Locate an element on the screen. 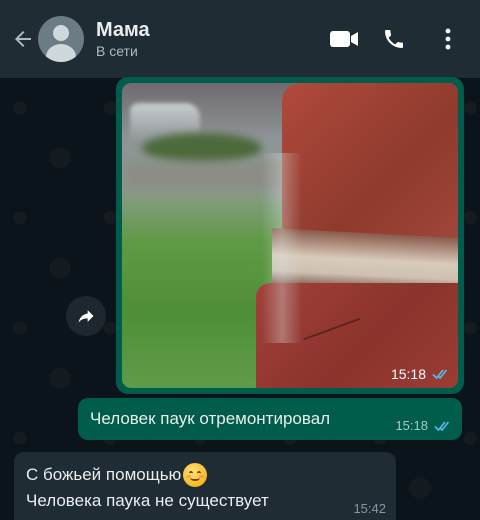 The width and height of the screenshot is (480, 520). contact-status: В сети is located at coordinates (117, 51).